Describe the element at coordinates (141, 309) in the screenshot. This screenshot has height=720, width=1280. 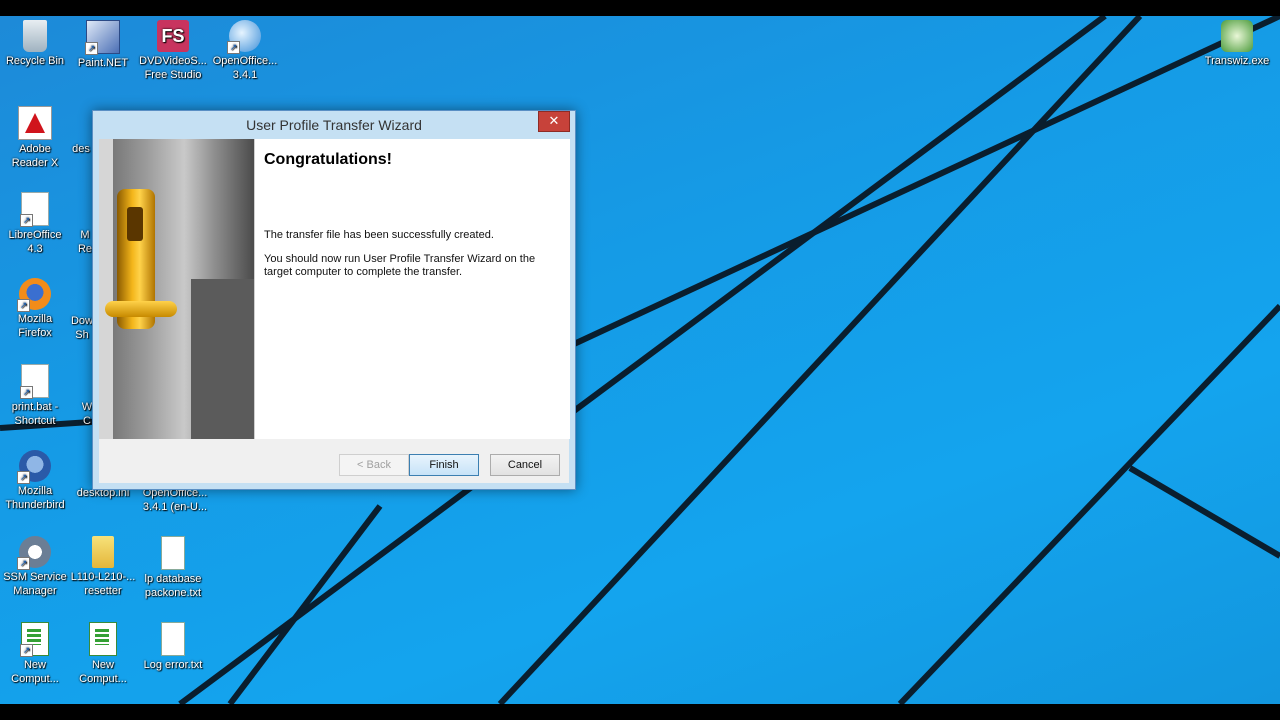
I see `door-handle-lever` at that location.